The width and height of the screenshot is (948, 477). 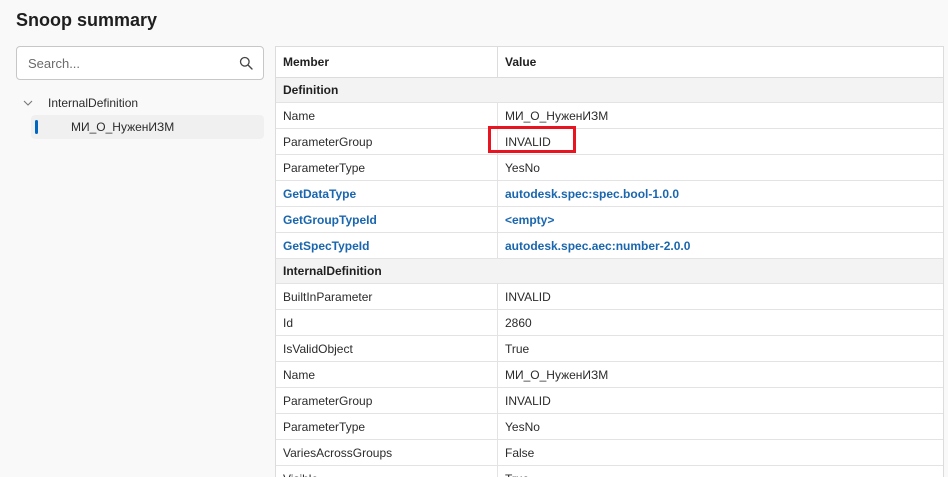 I want to click on search-box, so click(x=140, y=63).